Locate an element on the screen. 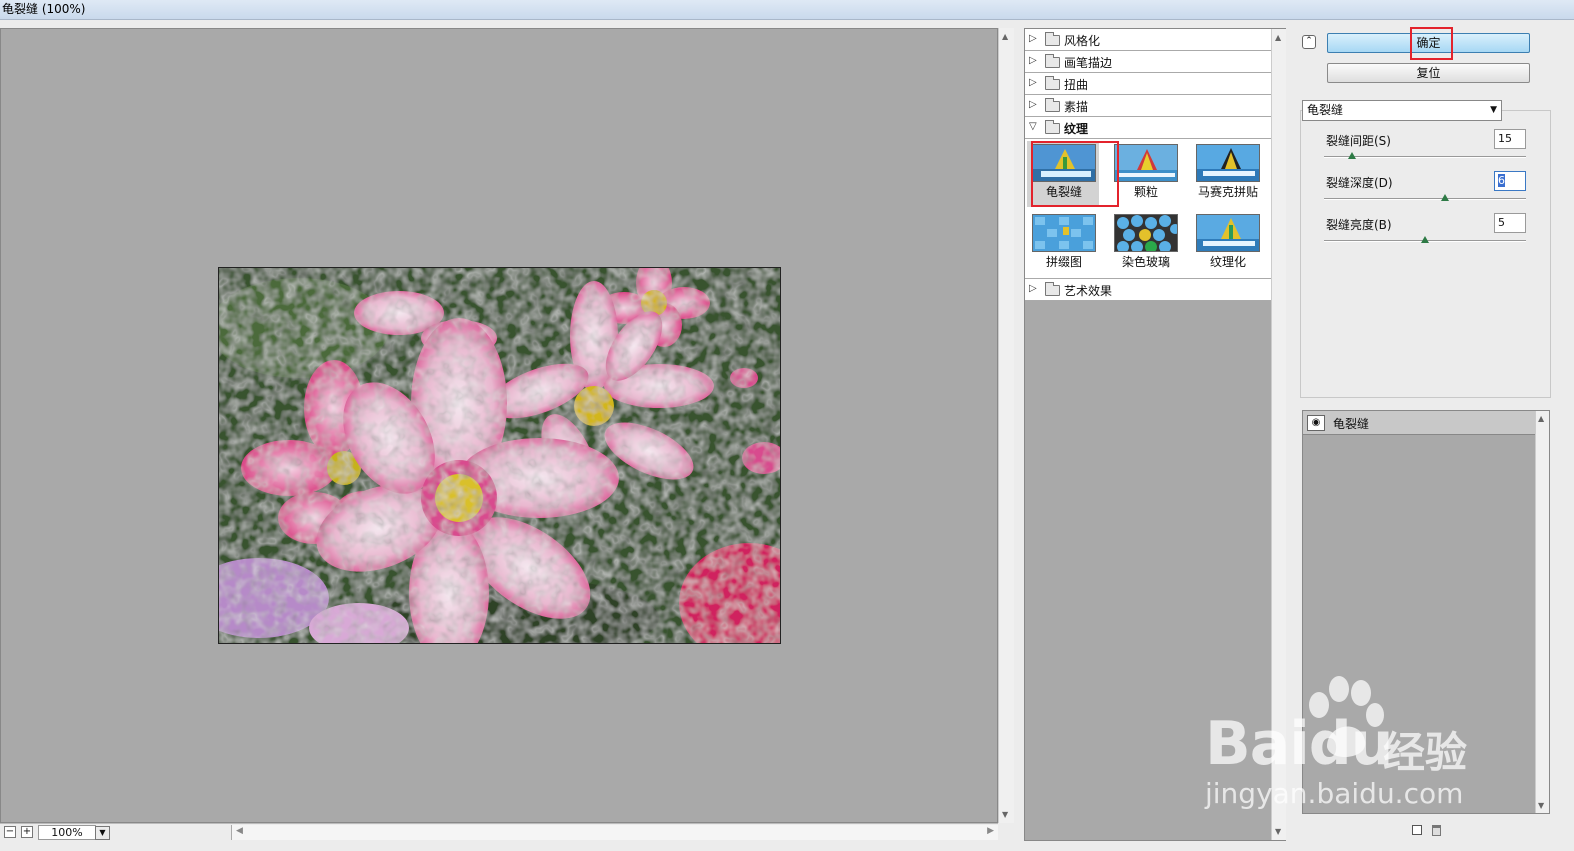 The image size is (1574, 851). collapse-gallery-icon: ⌃ is located at coordinates (1309, 42).